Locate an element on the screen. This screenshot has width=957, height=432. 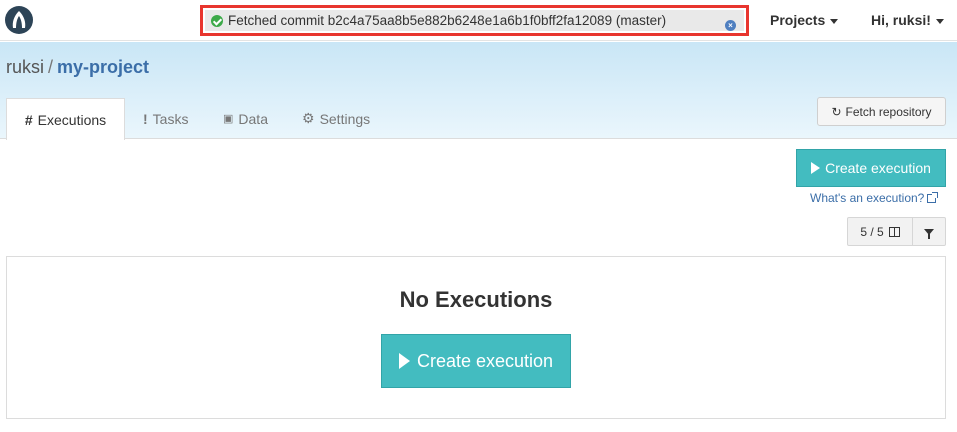
filter-icon is located at coordinates (929, 233).